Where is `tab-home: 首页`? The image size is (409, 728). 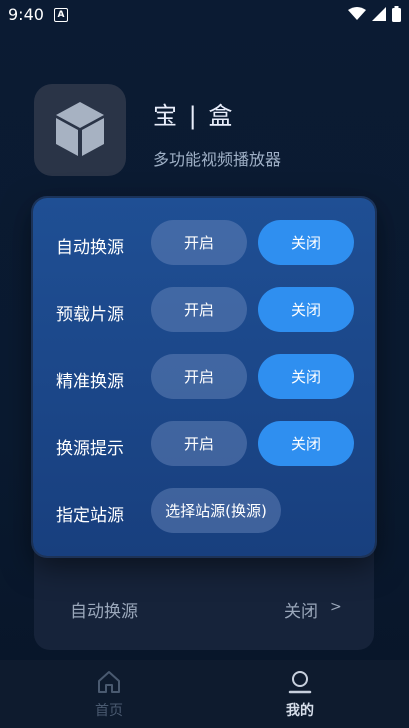 tab-home: 首页 is located at coordinates (109, 695).